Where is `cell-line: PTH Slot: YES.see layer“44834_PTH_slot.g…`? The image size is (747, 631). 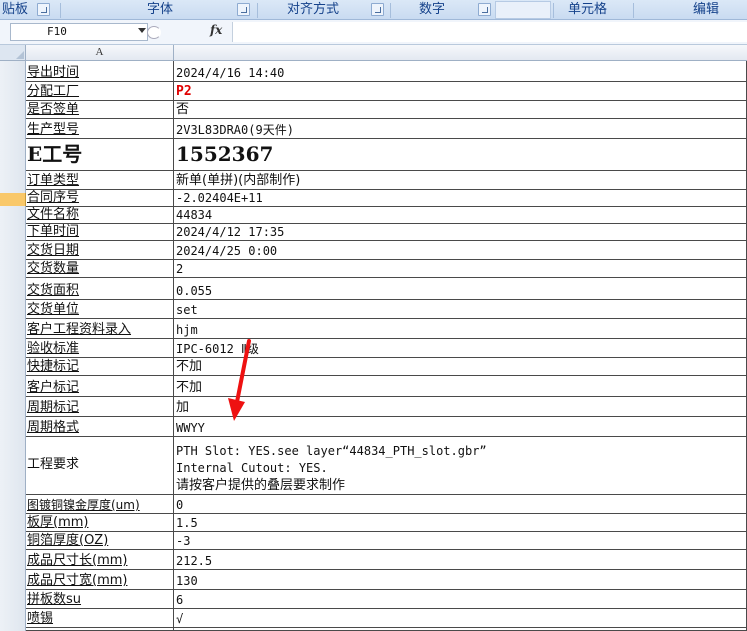 cell-line: PTH Slot: YES.see layer“44834_PTH_slot.g… is located at coordinates (331, 451).